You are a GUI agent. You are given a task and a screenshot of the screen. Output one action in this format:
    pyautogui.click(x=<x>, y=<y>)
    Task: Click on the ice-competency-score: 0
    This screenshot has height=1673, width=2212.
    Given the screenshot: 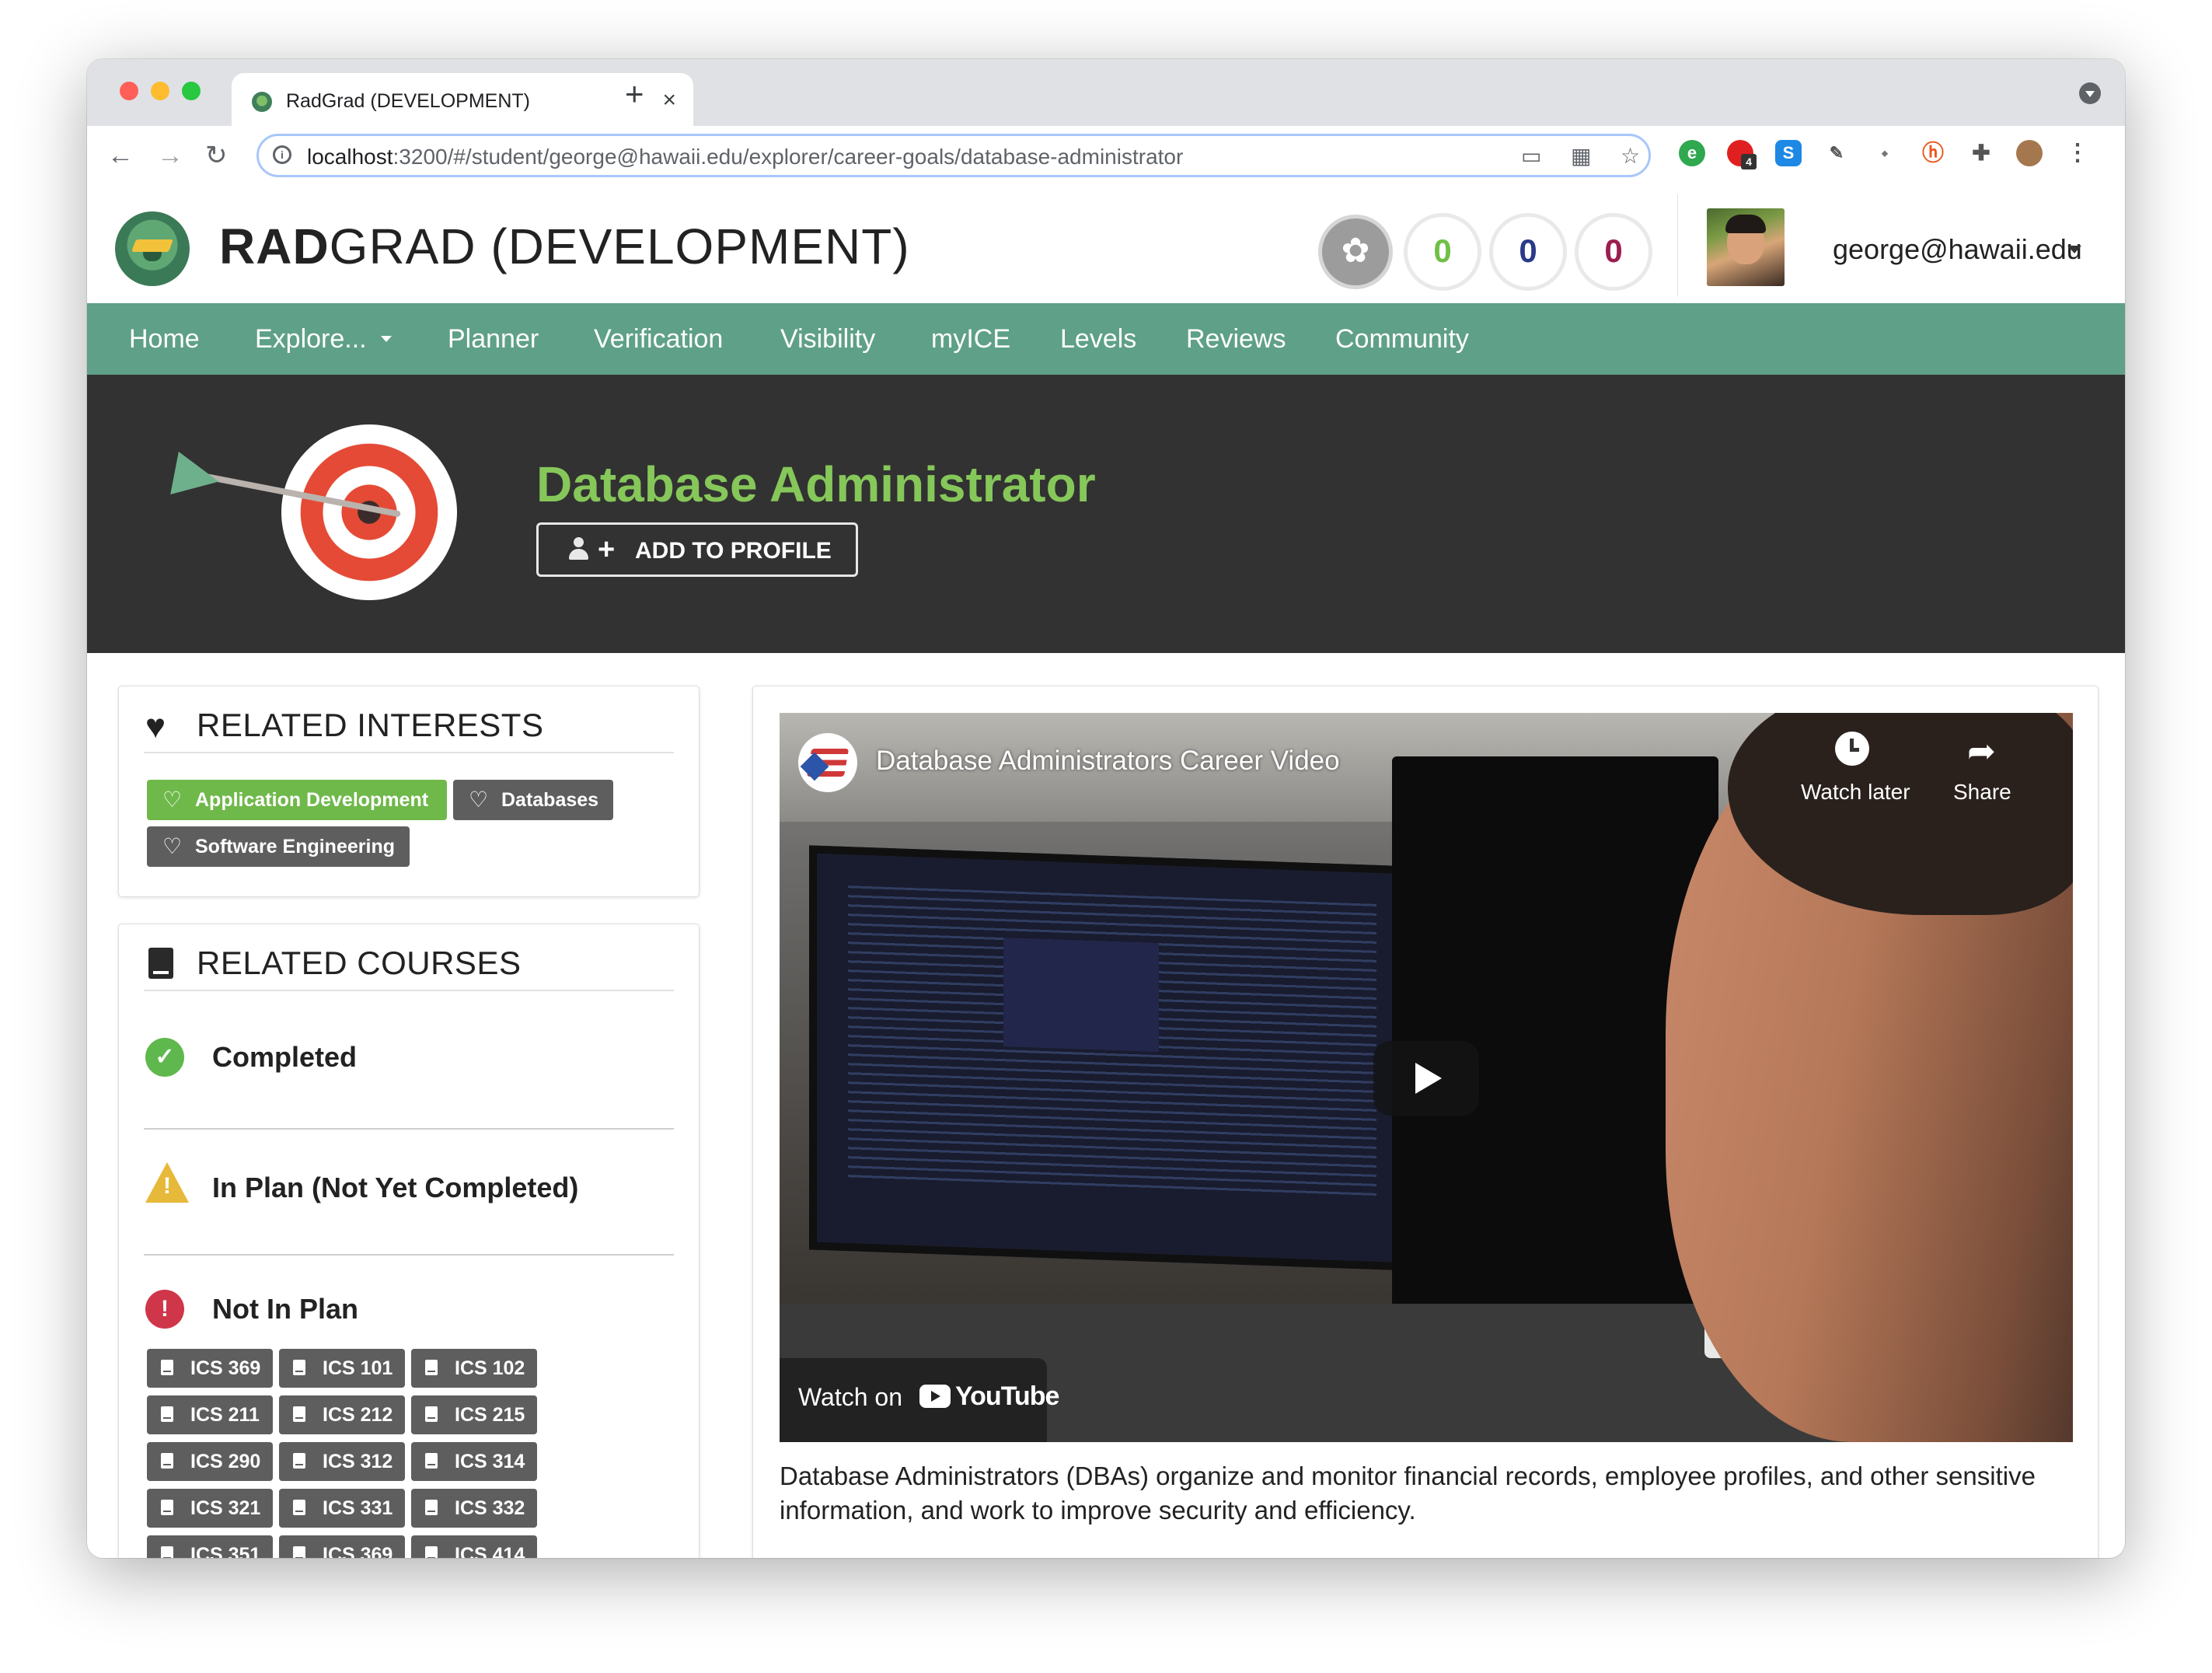 What is the action you would take?
    pyautogui.click(x=1528, y=252)
    